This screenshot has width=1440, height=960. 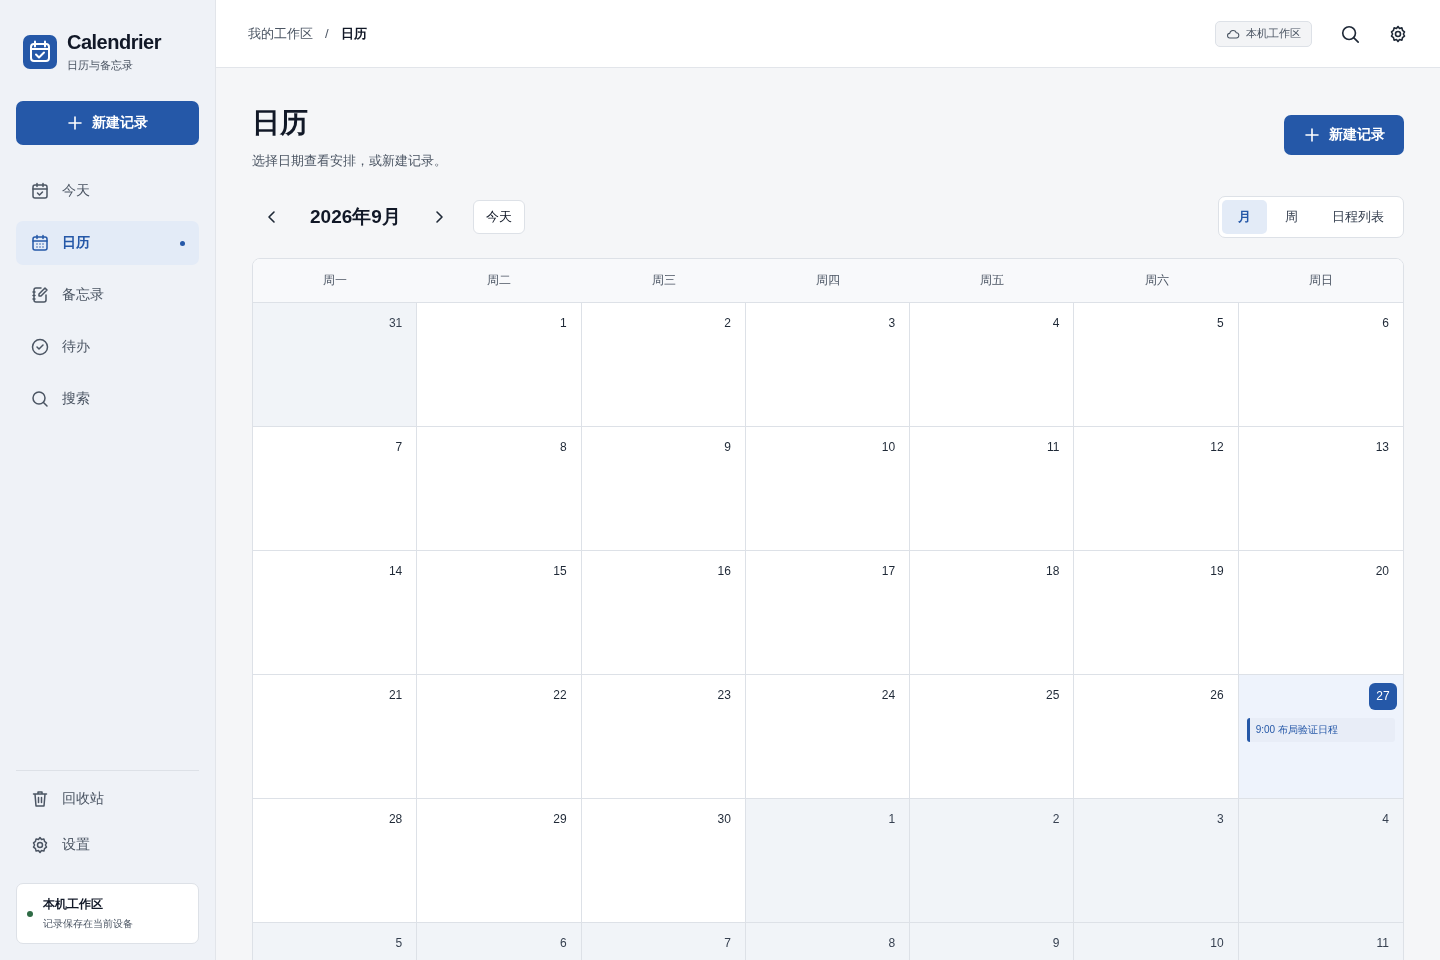 What do you see at coordinates (1217, 695) in the screenshot?
I see `day-number: 26` at bounding box center [1217, 695].